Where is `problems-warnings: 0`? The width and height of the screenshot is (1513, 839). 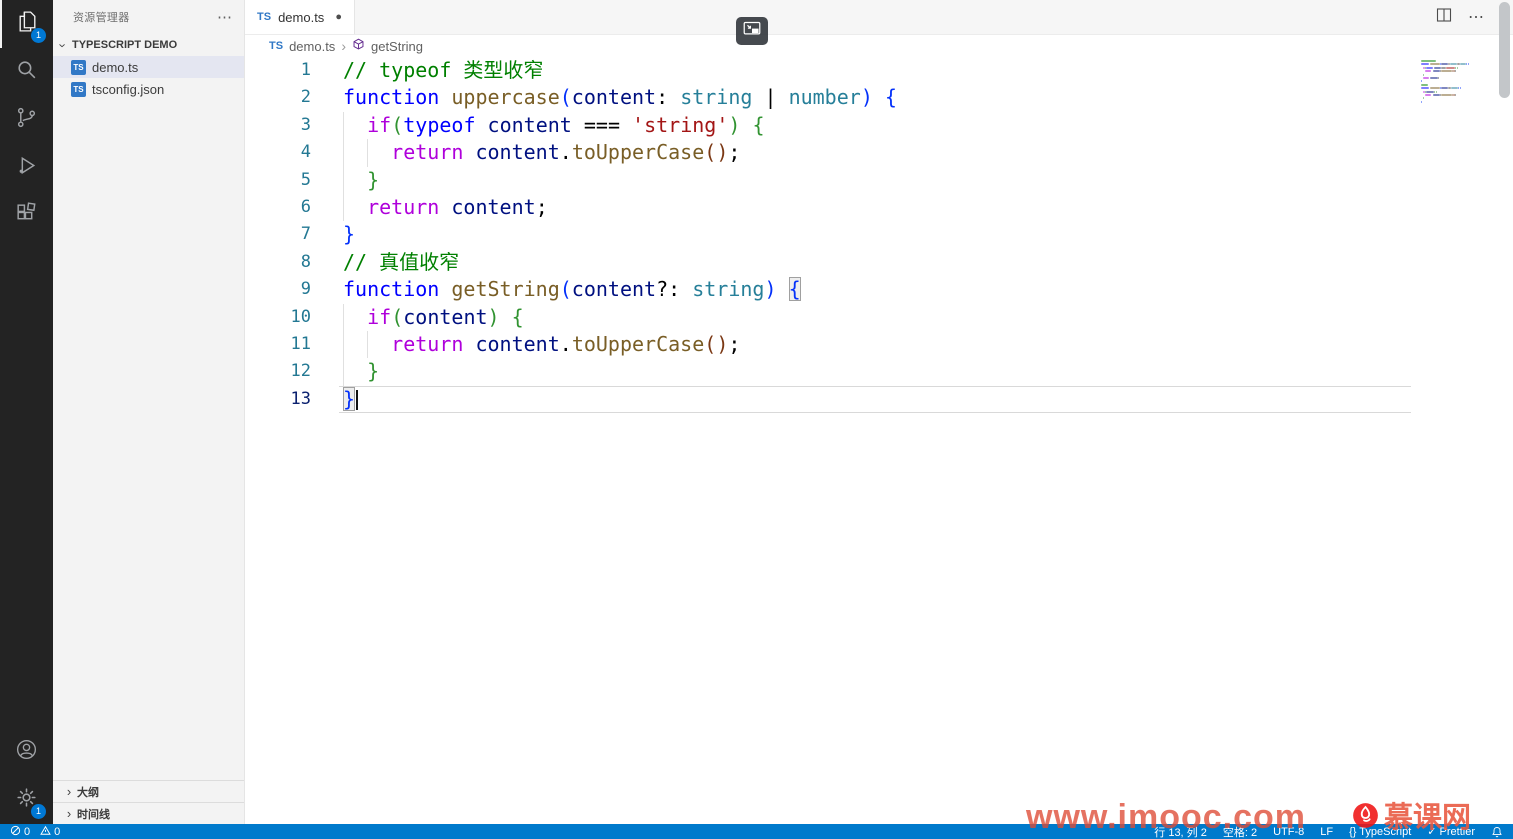 problems-warnings: 0 is located at coordinates (50, 832).